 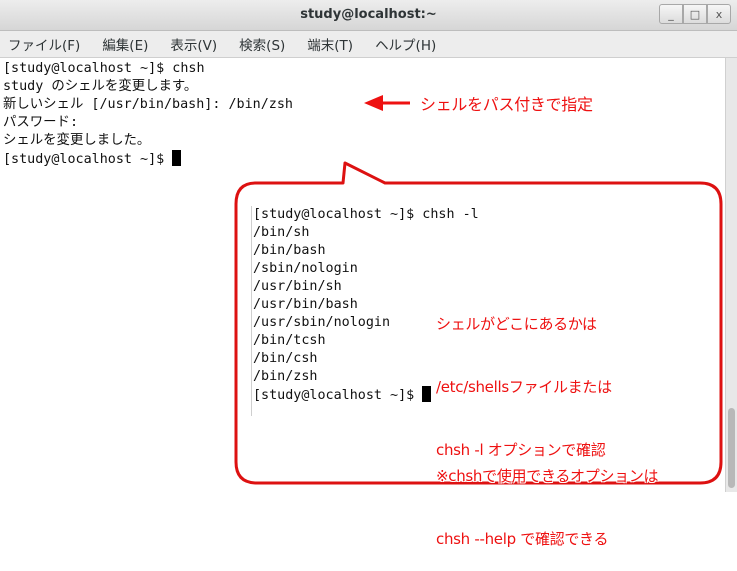 I want to click on note-line: ※chshで使用できるオプションは, so click(x=547, y=476).